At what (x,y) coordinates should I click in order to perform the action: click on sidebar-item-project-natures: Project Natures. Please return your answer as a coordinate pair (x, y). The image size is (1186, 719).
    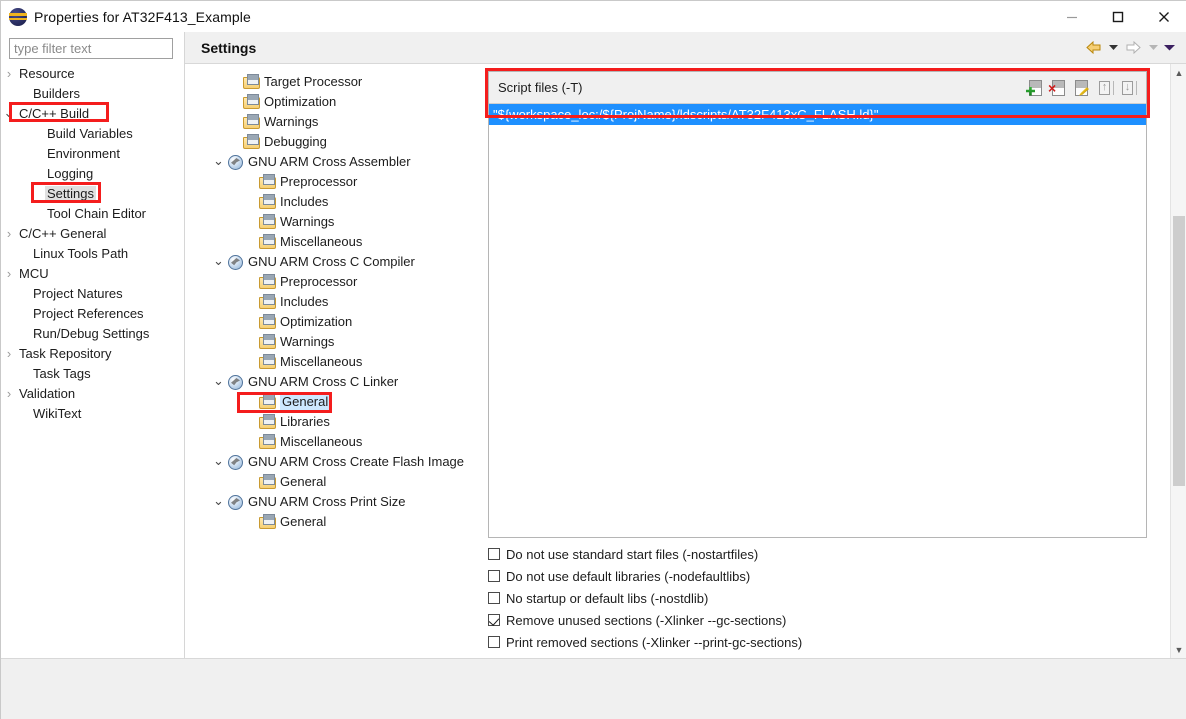
    Looking at the image, I should click on (92, 293).